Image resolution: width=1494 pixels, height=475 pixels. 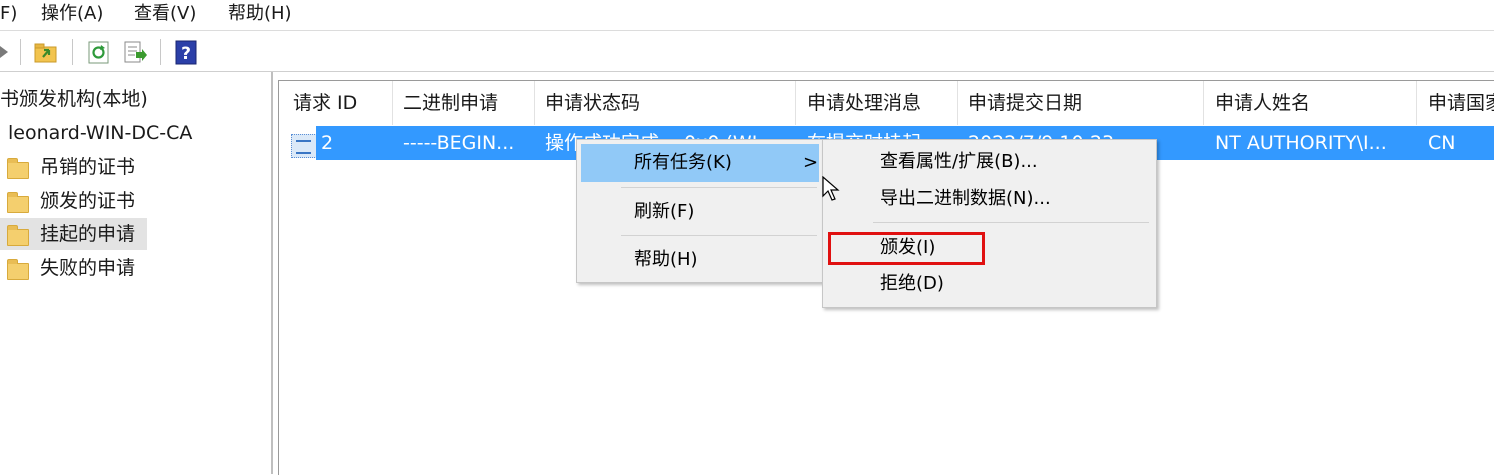 What do you see at coordinates (831, 188) in the screenshot?
I see `mouse-cursor-icon` at bounding box center [831, 188].